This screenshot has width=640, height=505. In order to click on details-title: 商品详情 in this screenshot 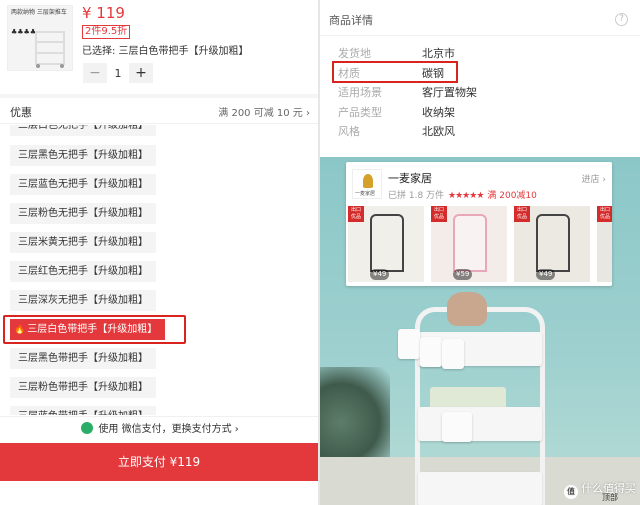, I will do `click(351, 20)`.